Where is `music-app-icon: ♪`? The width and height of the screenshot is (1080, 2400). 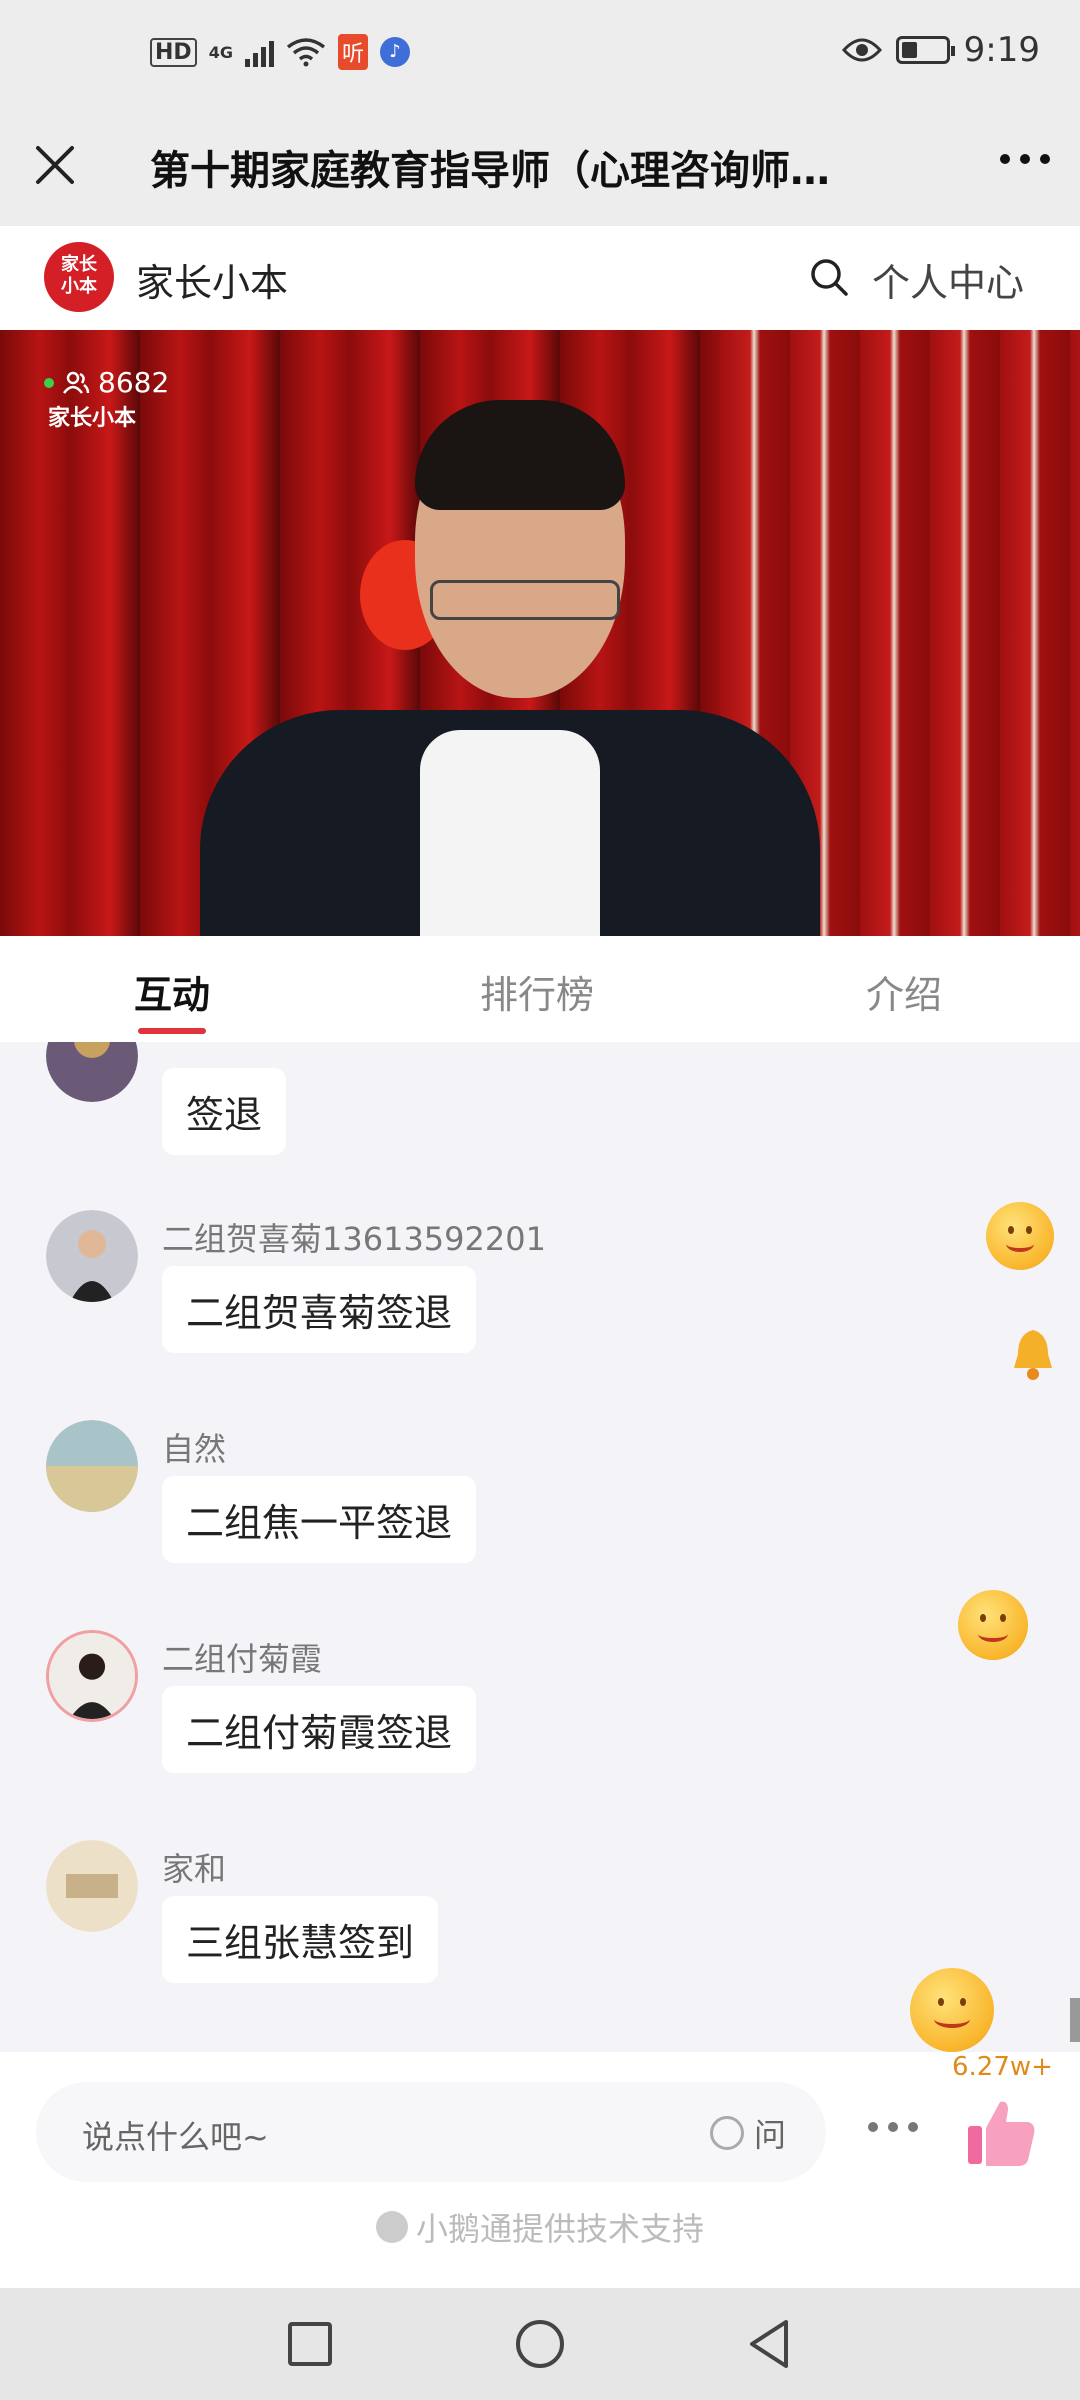
music-app-icon: ♪ is located at coordinates (394, 52).